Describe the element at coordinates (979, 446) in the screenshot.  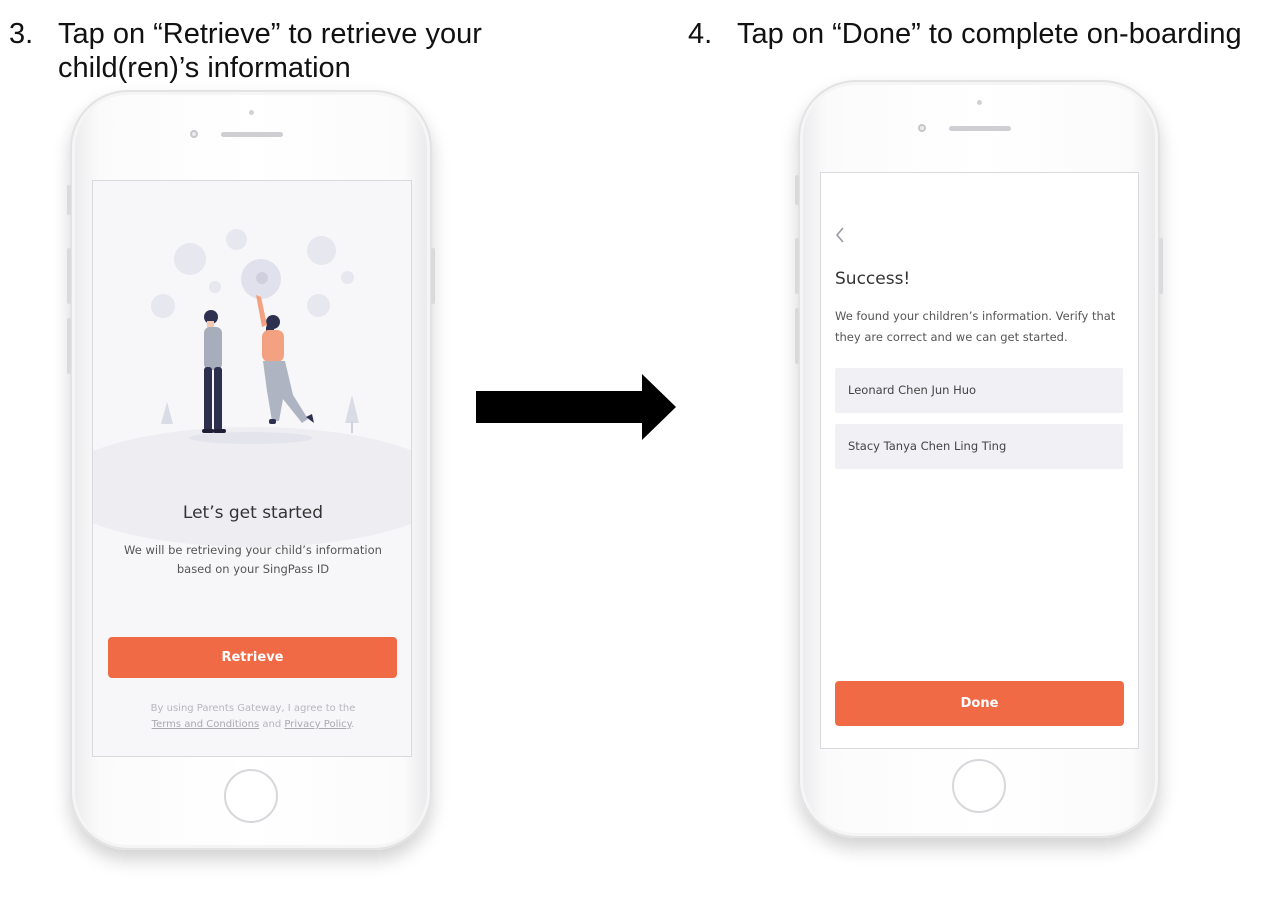
I see `child-item: Stacy Tanya Chen Ling Ting` at that location.